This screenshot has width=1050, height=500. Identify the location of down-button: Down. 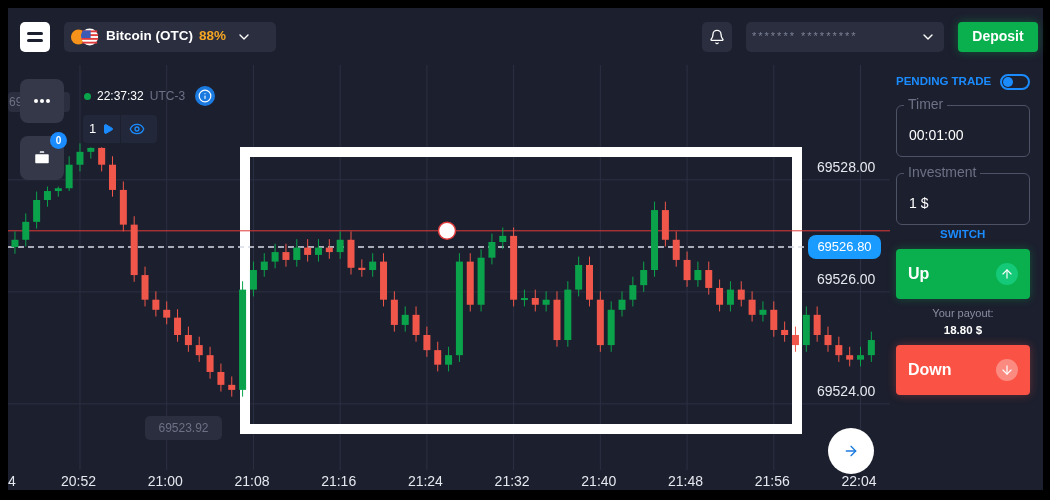
(963, 369).